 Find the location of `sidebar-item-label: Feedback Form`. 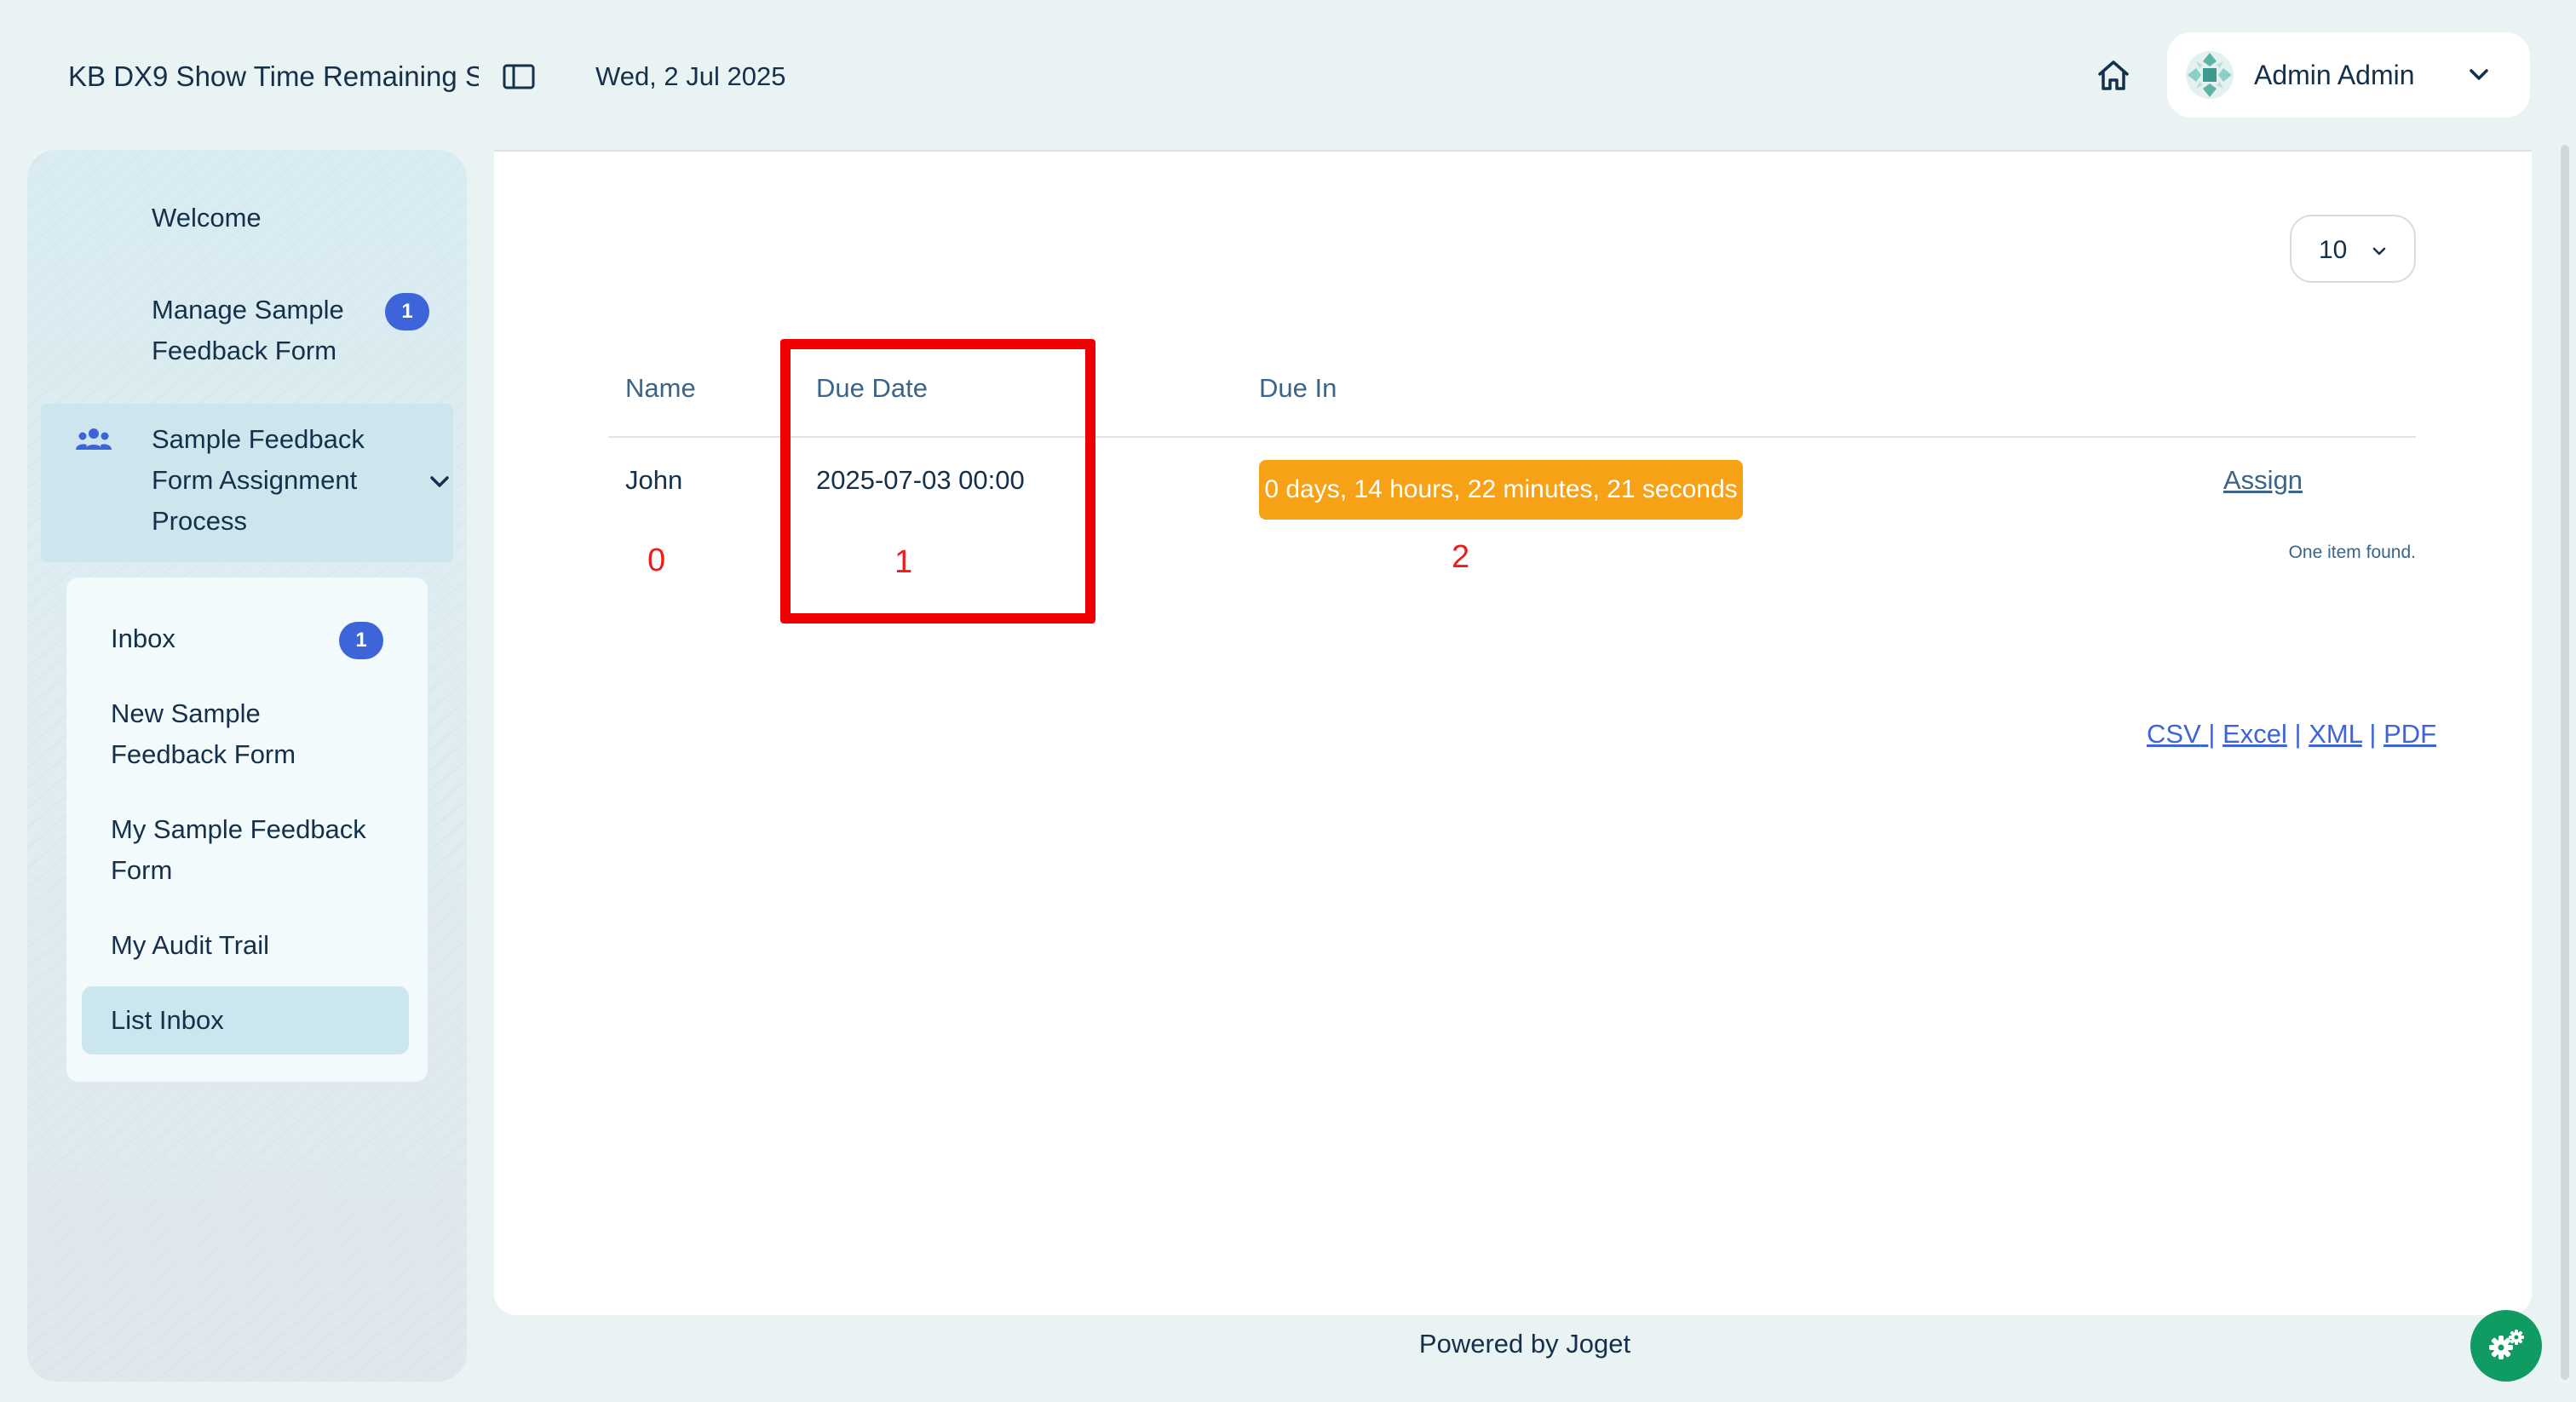

sidebar-item-label: Feedback Form is located at coordinates (245, 350).